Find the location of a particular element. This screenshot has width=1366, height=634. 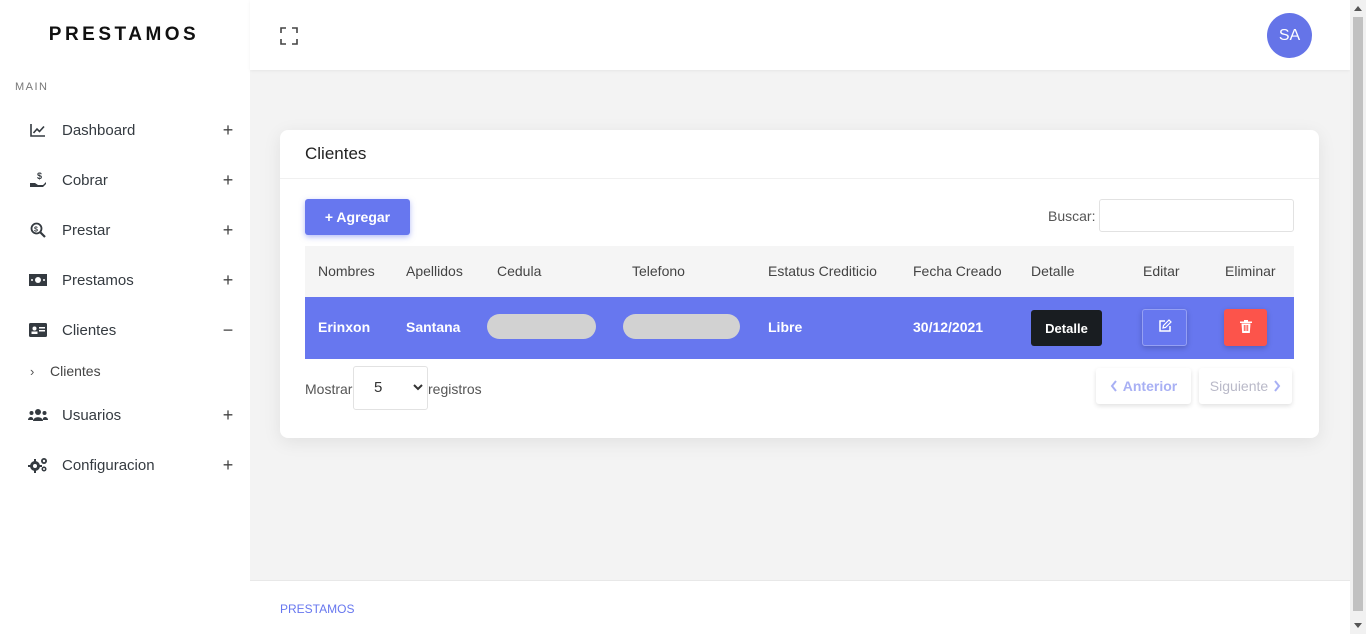

table-row: Erinxon Santana Libre 30/12/2021 Detalle is located at coordinates (799, 328).